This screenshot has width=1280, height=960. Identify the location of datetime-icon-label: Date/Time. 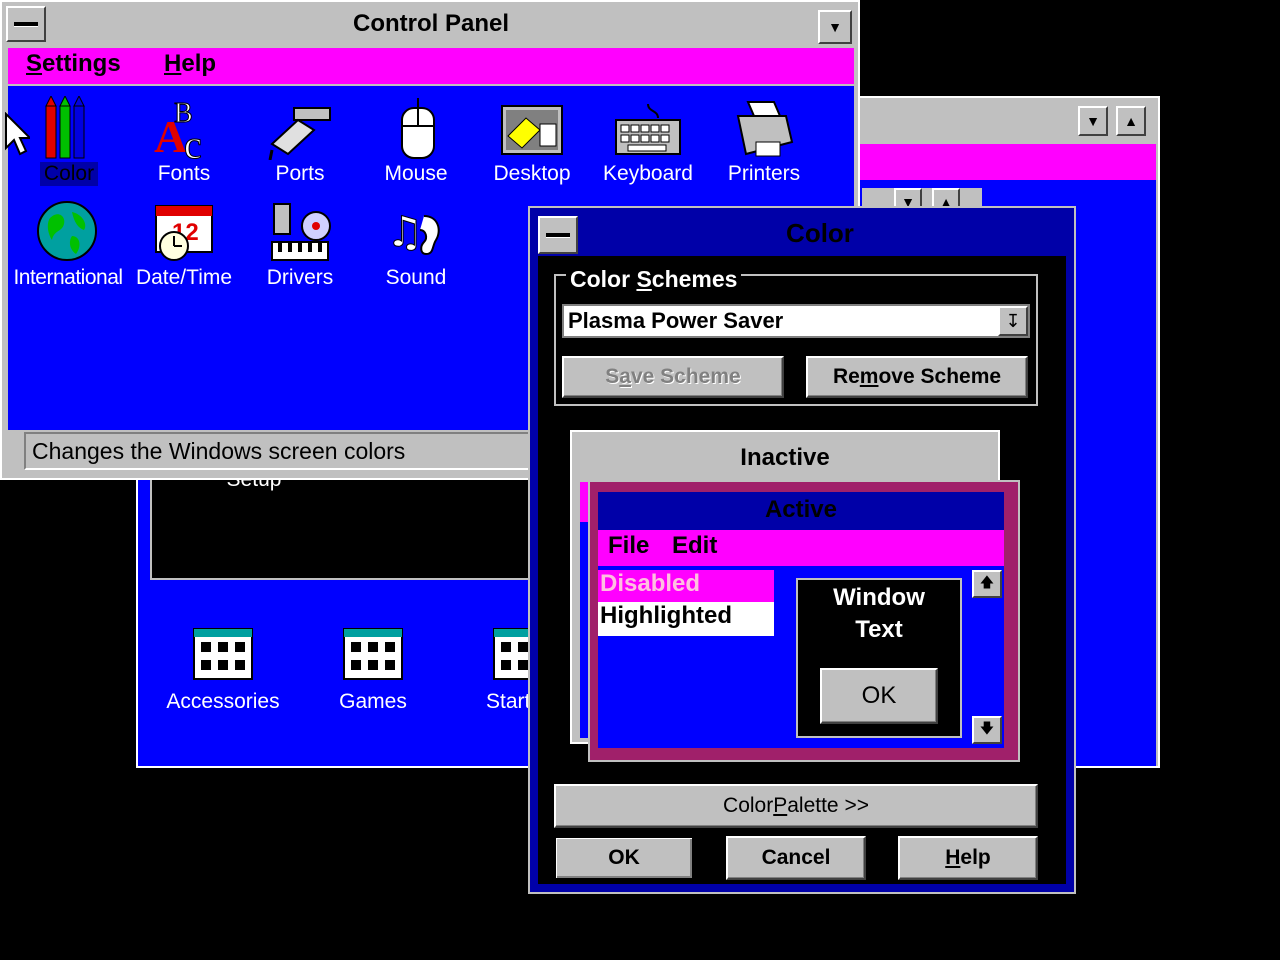
(184, 277).